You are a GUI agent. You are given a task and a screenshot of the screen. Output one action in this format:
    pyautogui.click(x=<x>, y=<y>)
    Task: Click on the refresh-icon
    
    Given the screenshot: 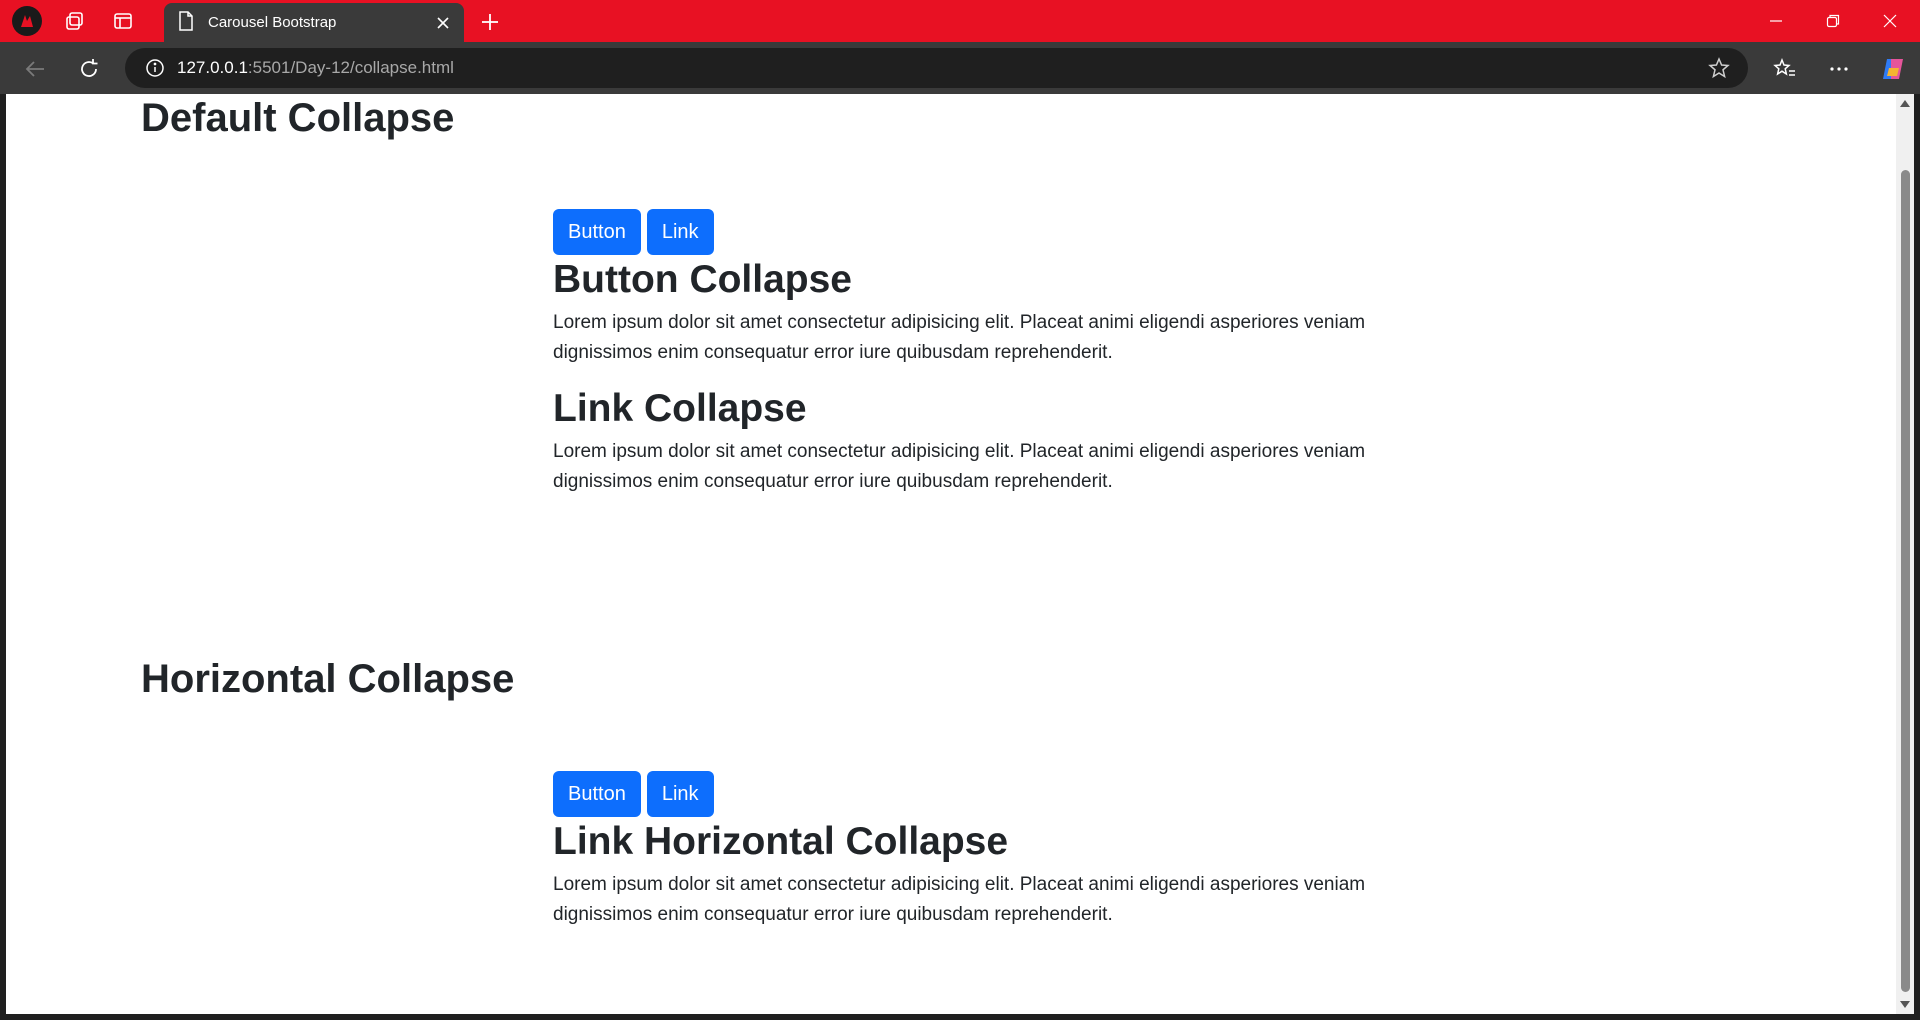 What is the action you would take?
    pyautogui.click(x=89, y=68)
    